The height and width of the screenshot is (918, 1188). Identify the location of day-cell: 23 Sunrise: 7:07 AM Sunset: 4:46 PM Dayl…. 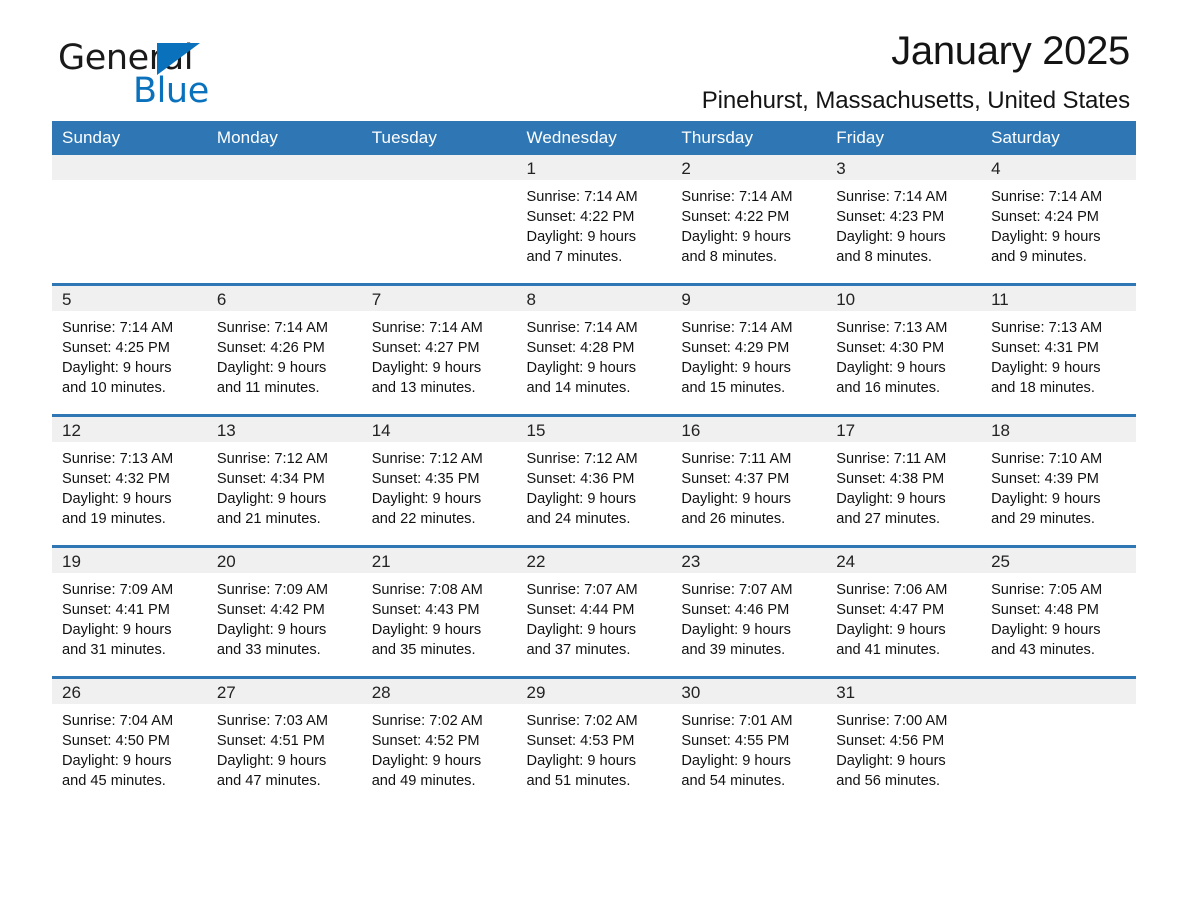
(749, 611).